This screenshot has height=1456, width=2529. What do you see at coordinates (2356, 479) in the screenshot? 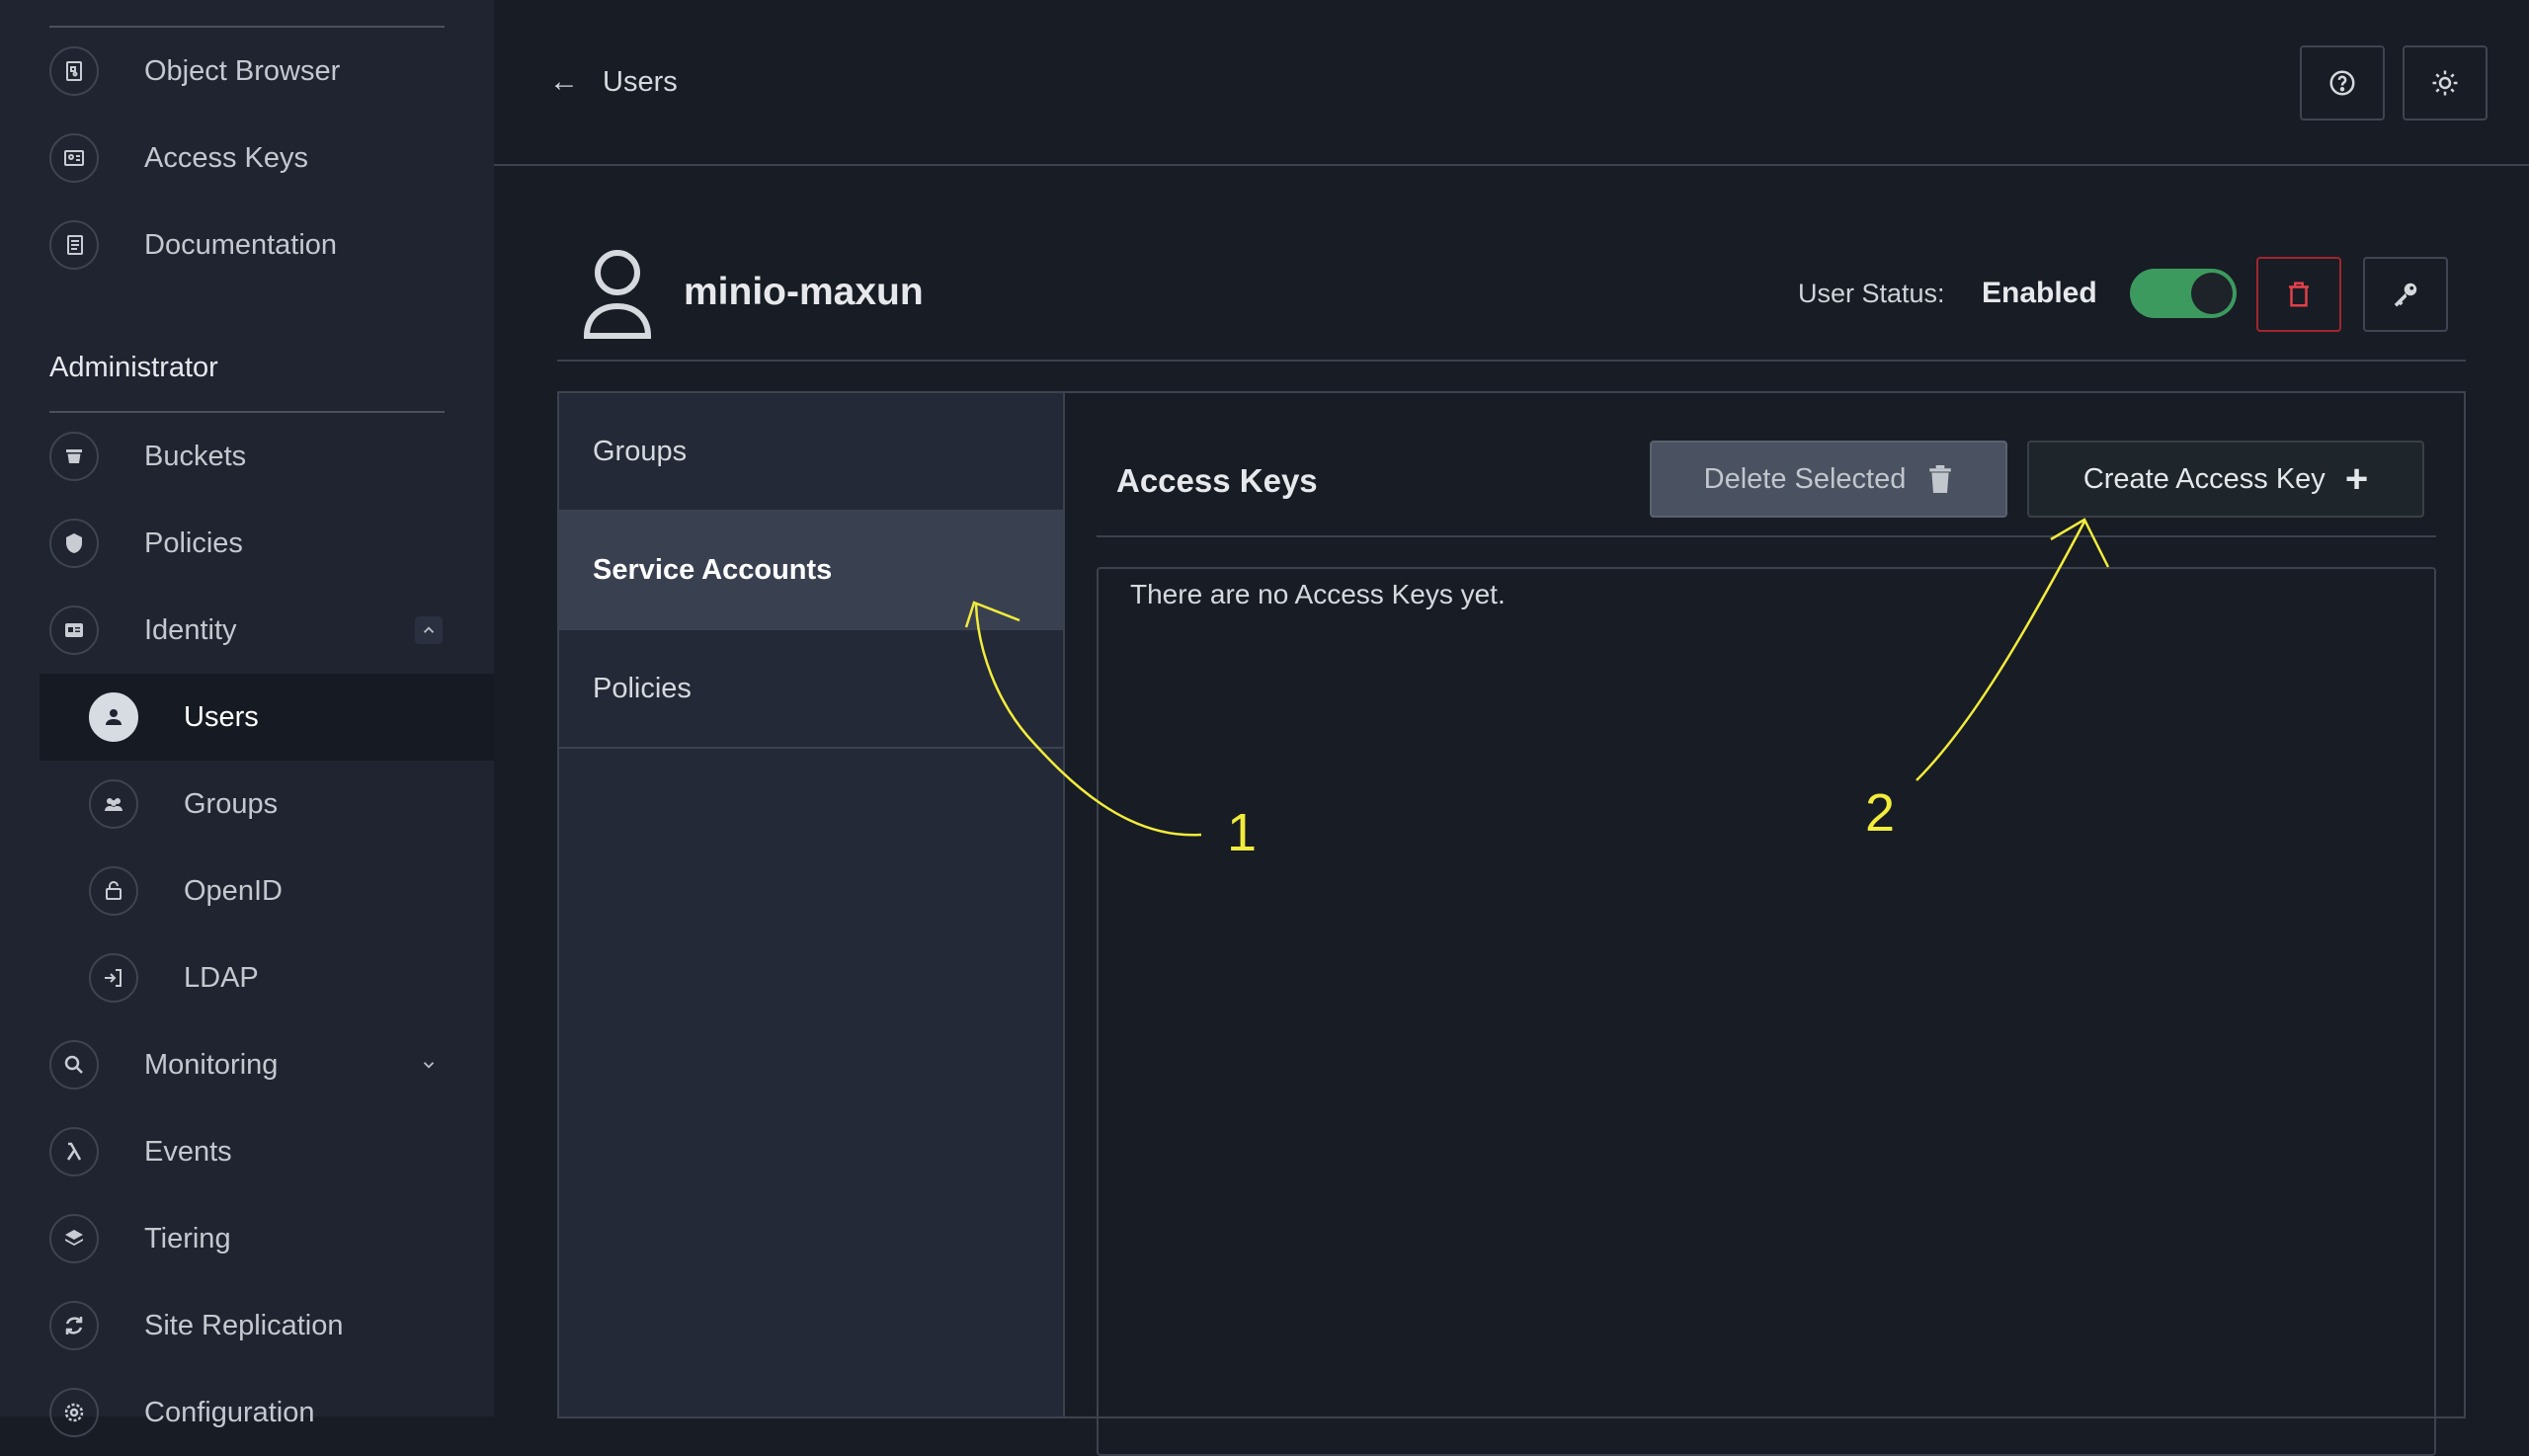
I see `plus-icon: +` at bounding box center [2356, 479].